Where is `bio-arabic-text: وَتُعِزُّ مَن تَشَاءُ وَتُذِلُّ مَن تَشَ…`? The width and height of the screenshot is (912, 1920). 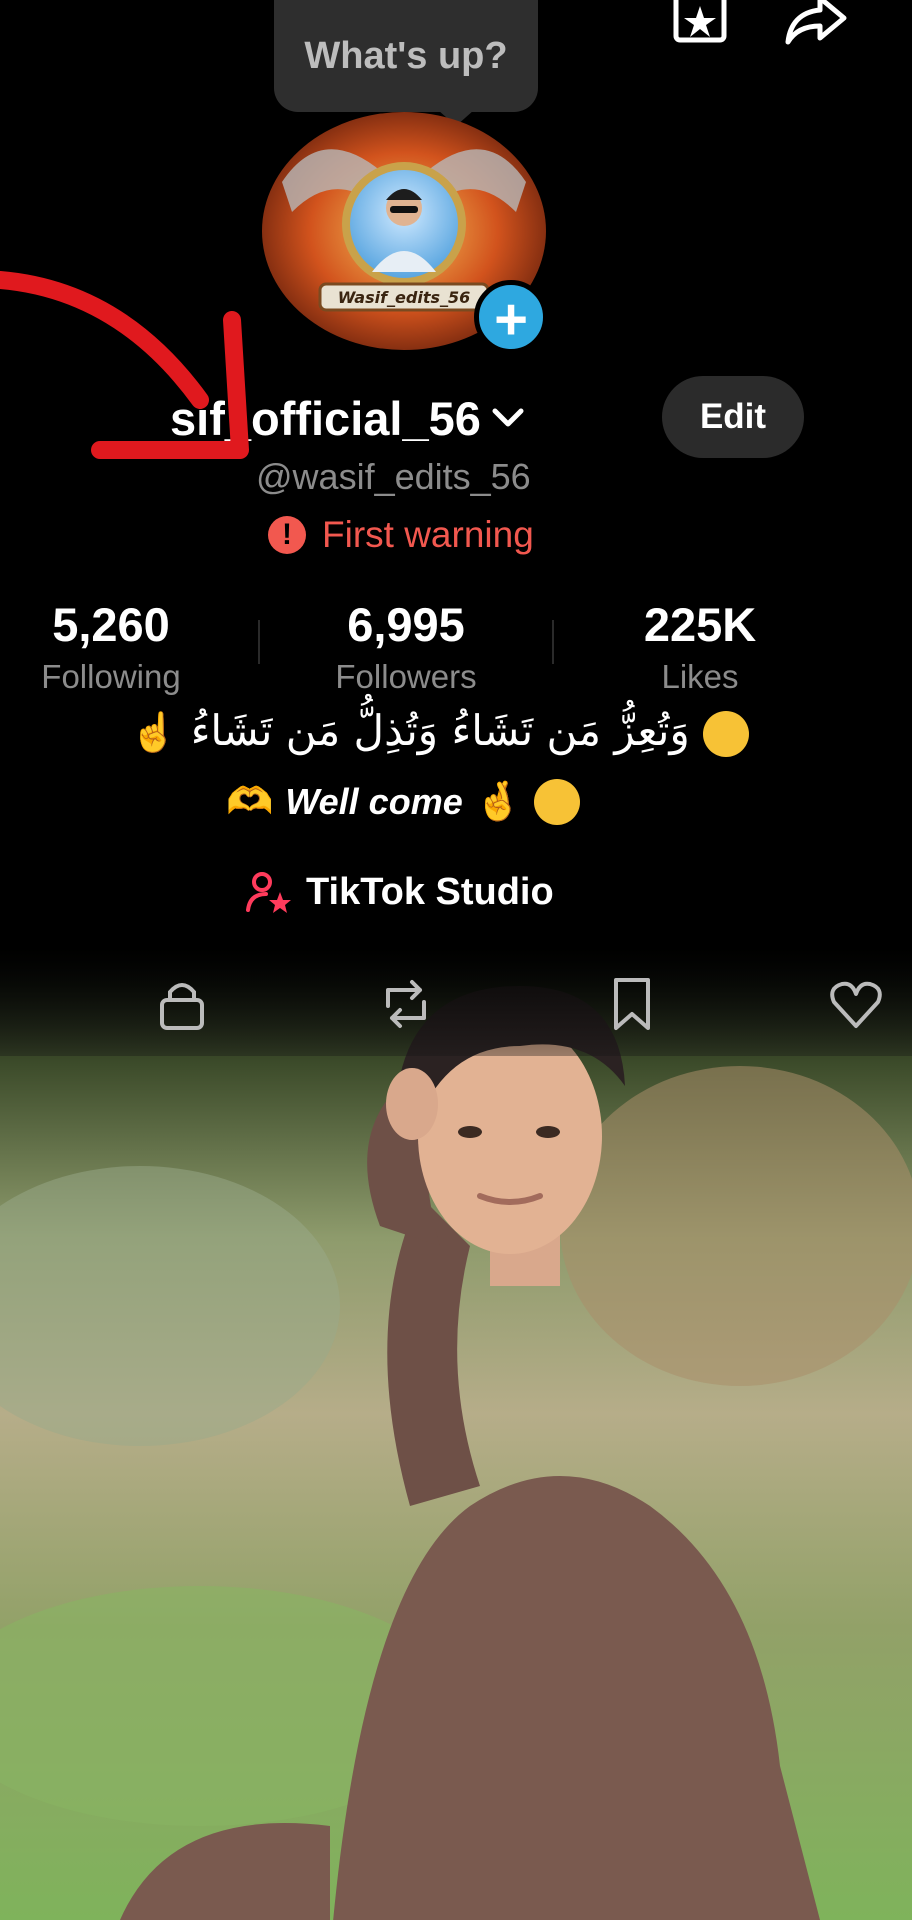
bio-arabic-text: وَتُعِزُّ مَن تَشَاءُ وَتُذِلُّ مَن تَشَ… is located at coordinates (440, 730).